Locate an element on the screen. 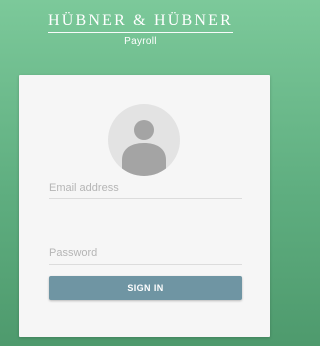  user-silhouette-icon is located at coordinates (144, 148).